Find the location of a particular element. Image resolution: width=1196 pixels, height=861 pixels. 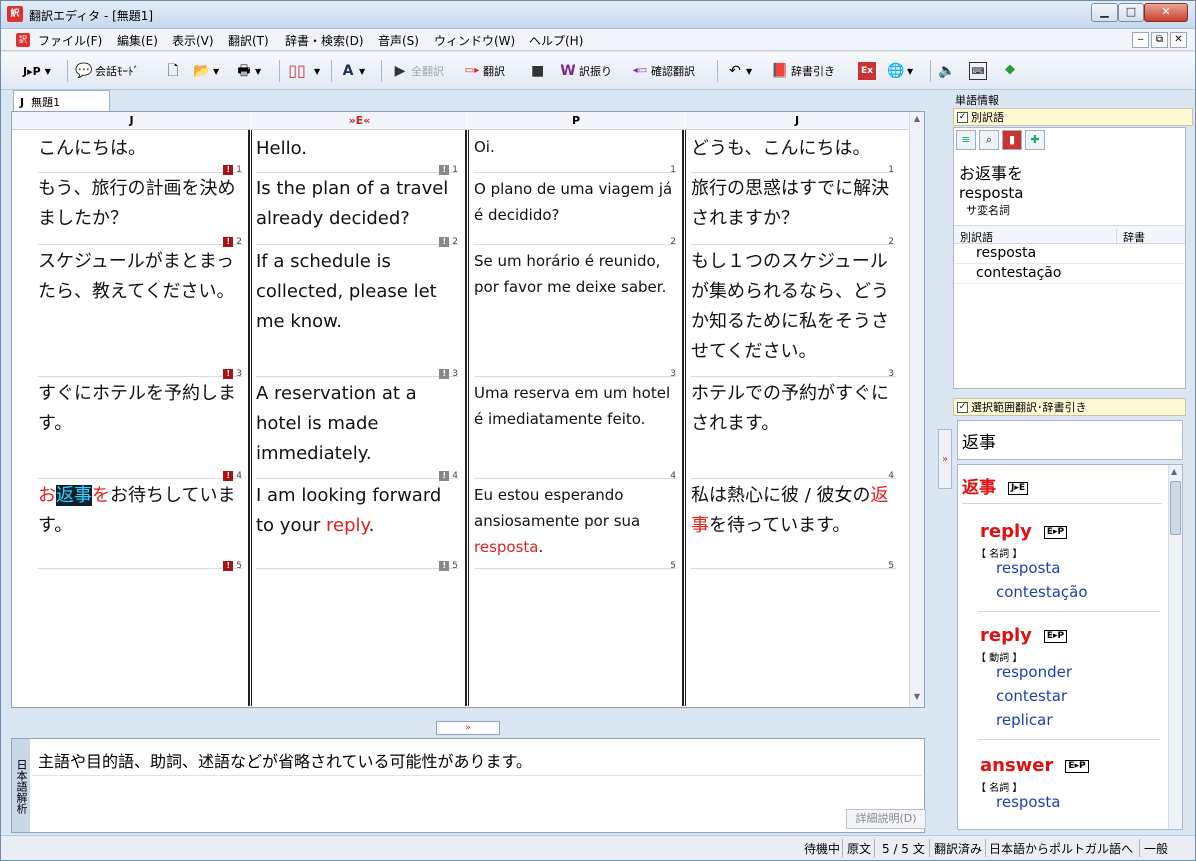

add-word-icon: ✚ is located at coordinates (1035, 140).